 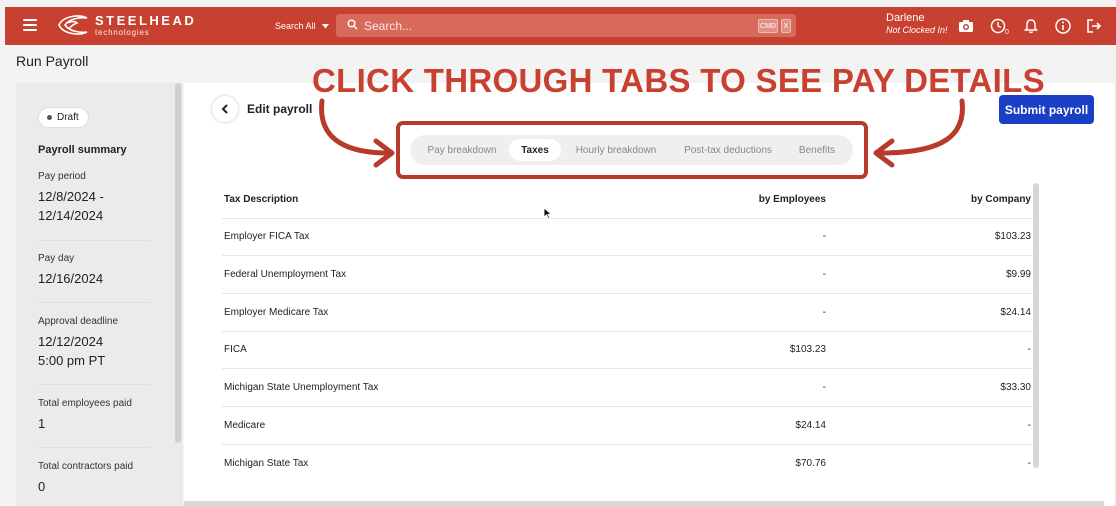 What do you see at coordinates (786, 26) in the screenshot?
I see `shortcut-x-key: X` at bounding box center [786, 26].